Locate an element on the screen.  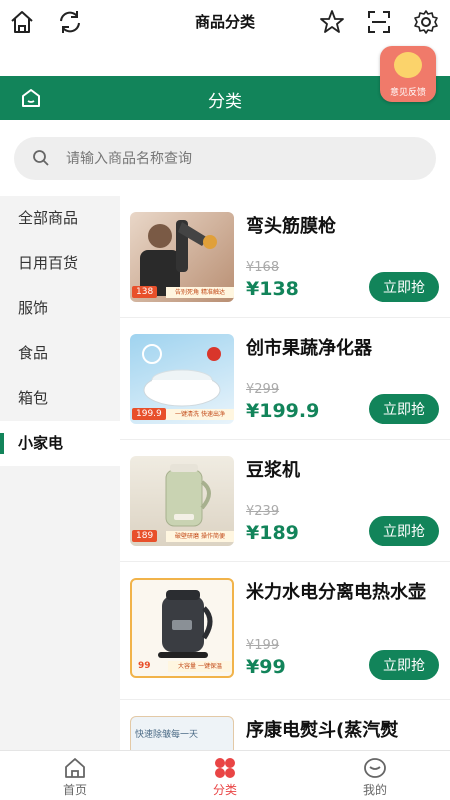
sale-price: ¥199.9 is located at coordinates (283, 411).